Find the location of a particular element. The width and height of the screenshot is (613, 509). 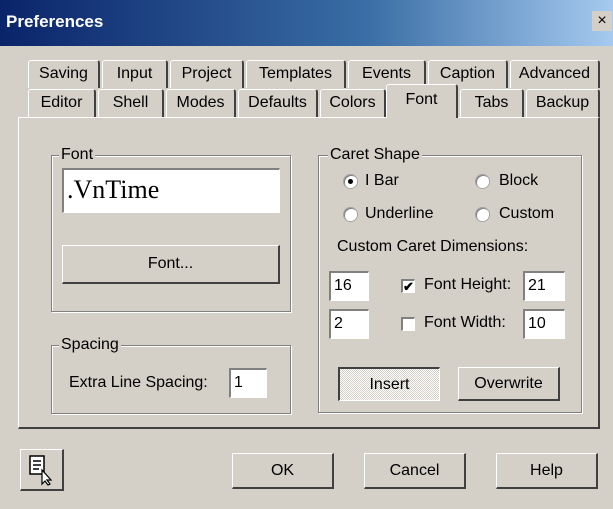

font-width-label: Font Width: is located at coordinates (465, 322).